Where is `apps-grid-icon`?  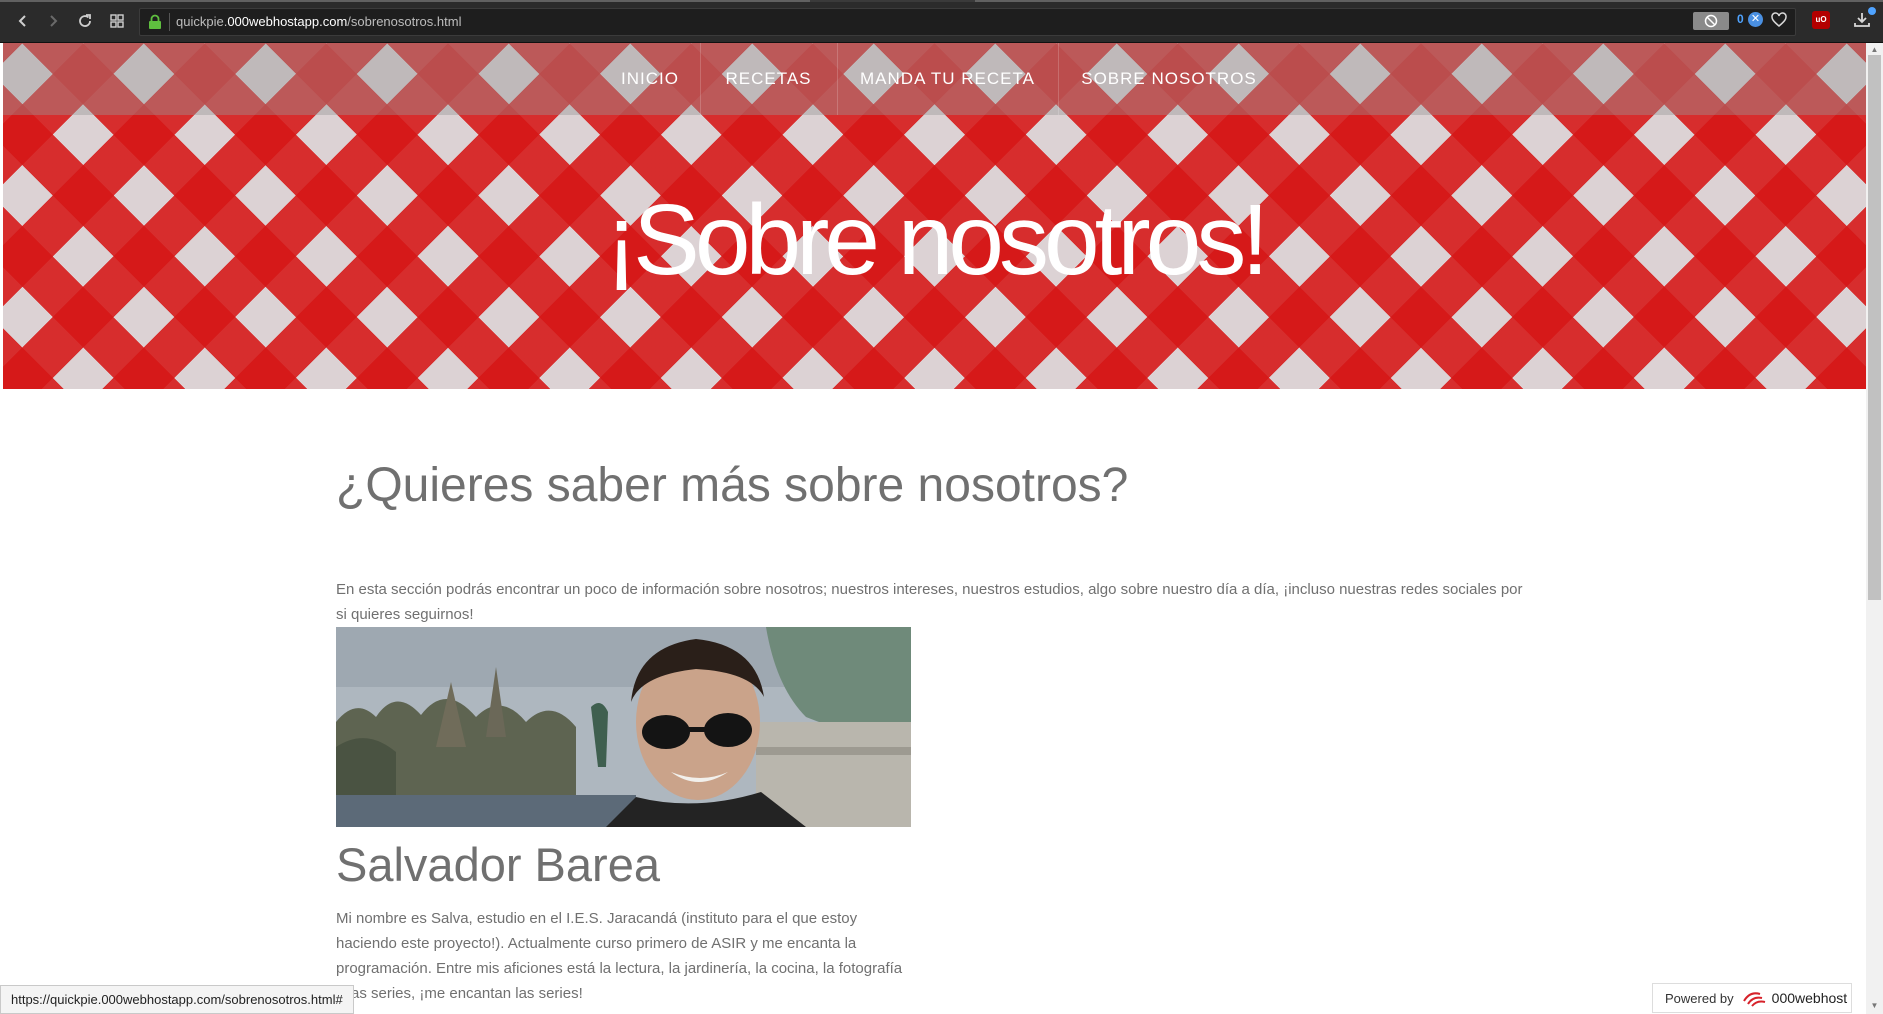 apps-grid-icon is located at coordinates (117, 21).